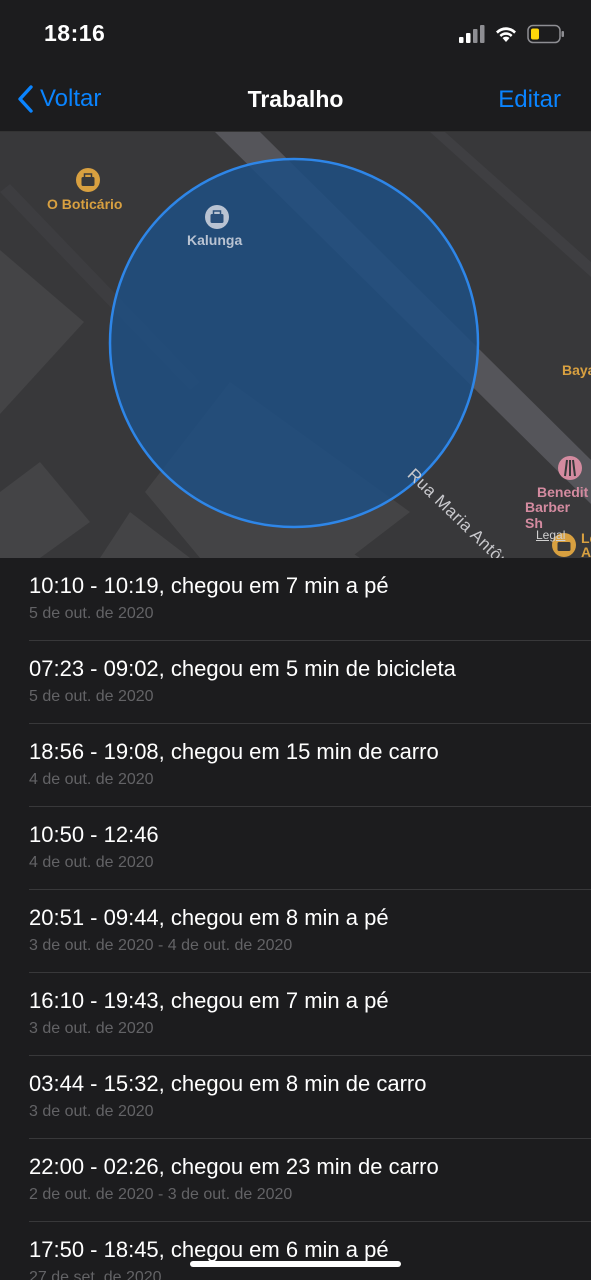  I want to click on visit-date: 27 de set. de 2020, so click(95, 1274).